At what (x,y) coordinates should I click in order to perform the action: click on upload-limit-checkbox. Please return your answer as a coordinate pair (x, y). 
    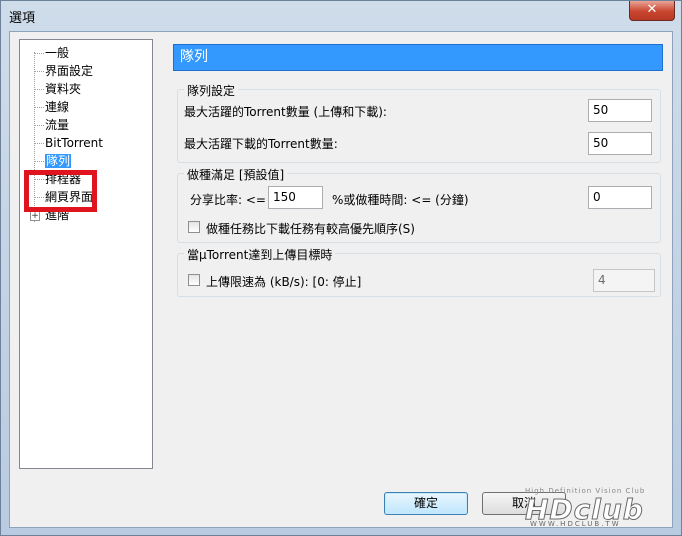
    Looking at the image, I should click on (194, 280).